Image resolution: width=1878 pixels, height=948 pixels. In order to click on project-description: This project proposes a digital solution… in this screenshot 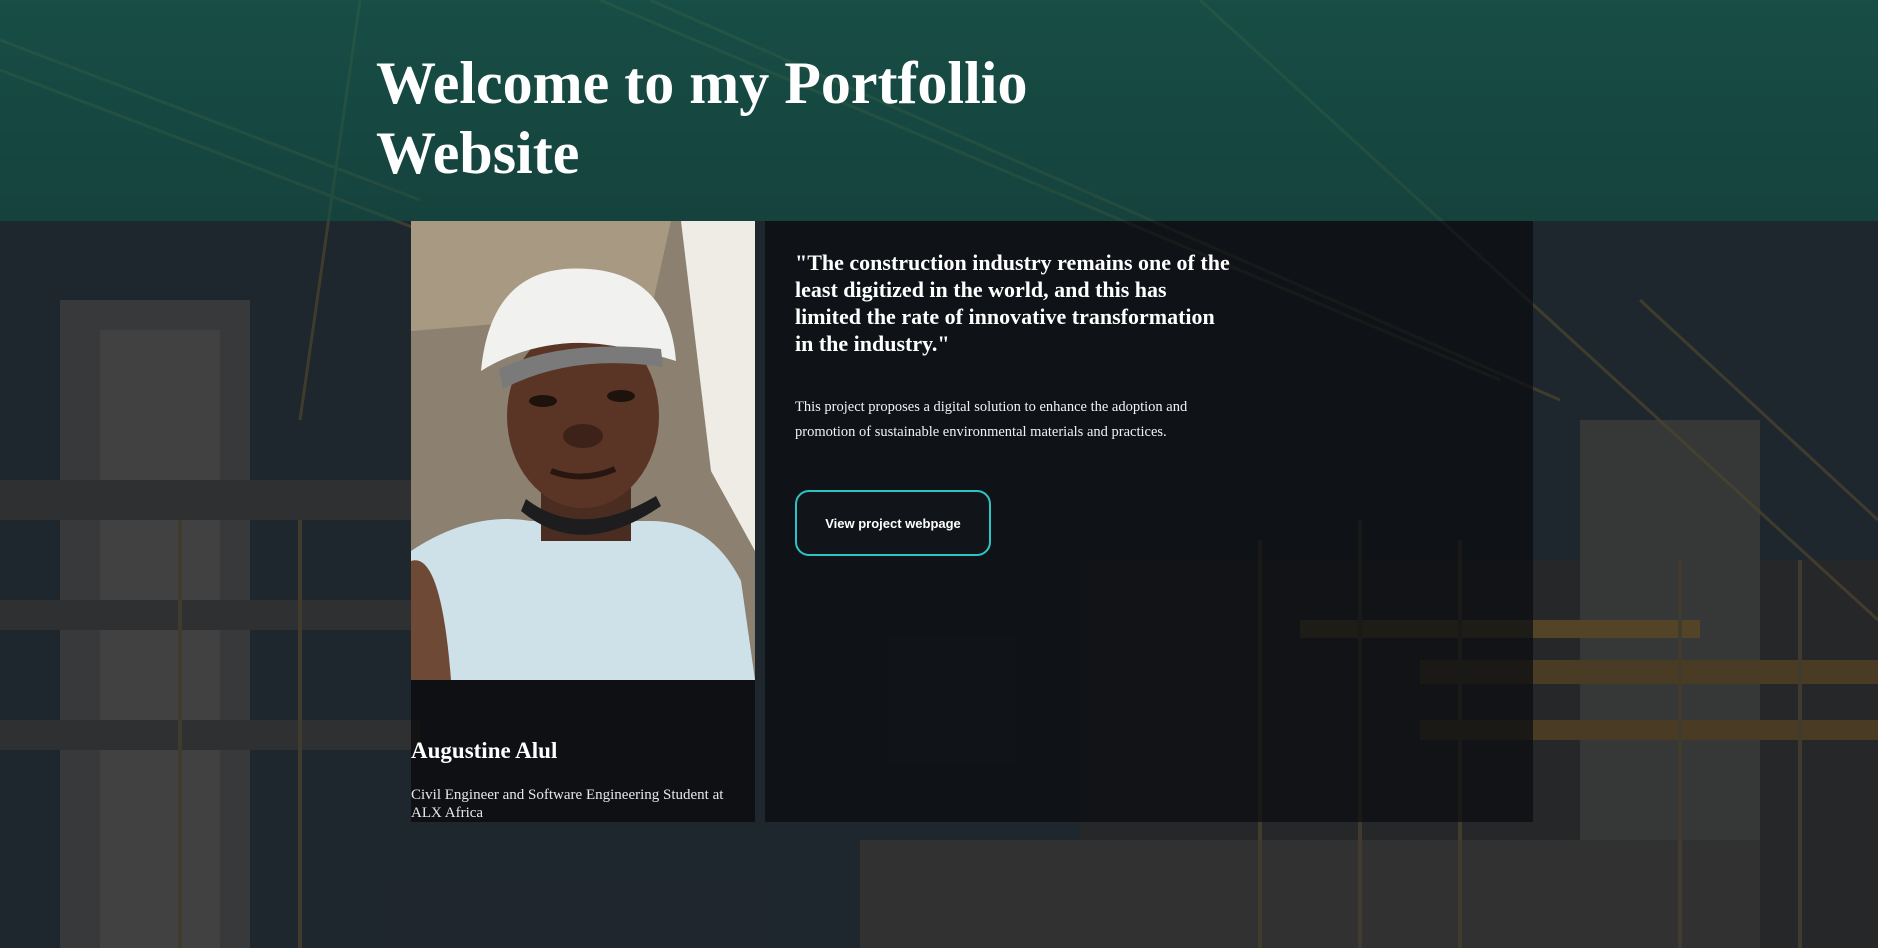, I will do `click(991, 419)`.